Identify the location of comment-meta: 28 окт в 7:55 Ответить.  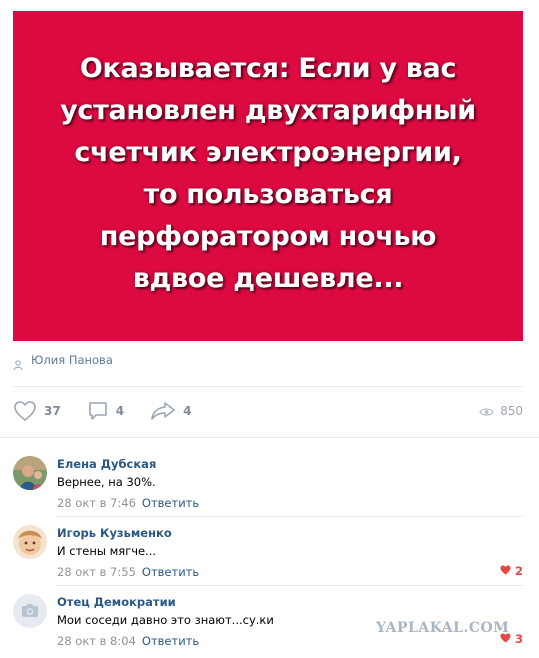
(290, 572).